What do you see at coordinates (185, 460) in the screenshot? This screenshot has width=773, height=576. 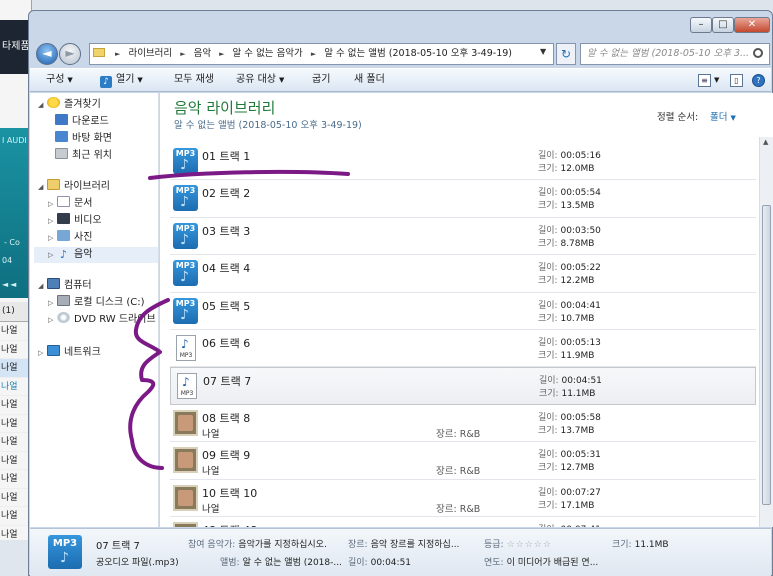 I see `album-art-icon` at bounding box center [185, 460].